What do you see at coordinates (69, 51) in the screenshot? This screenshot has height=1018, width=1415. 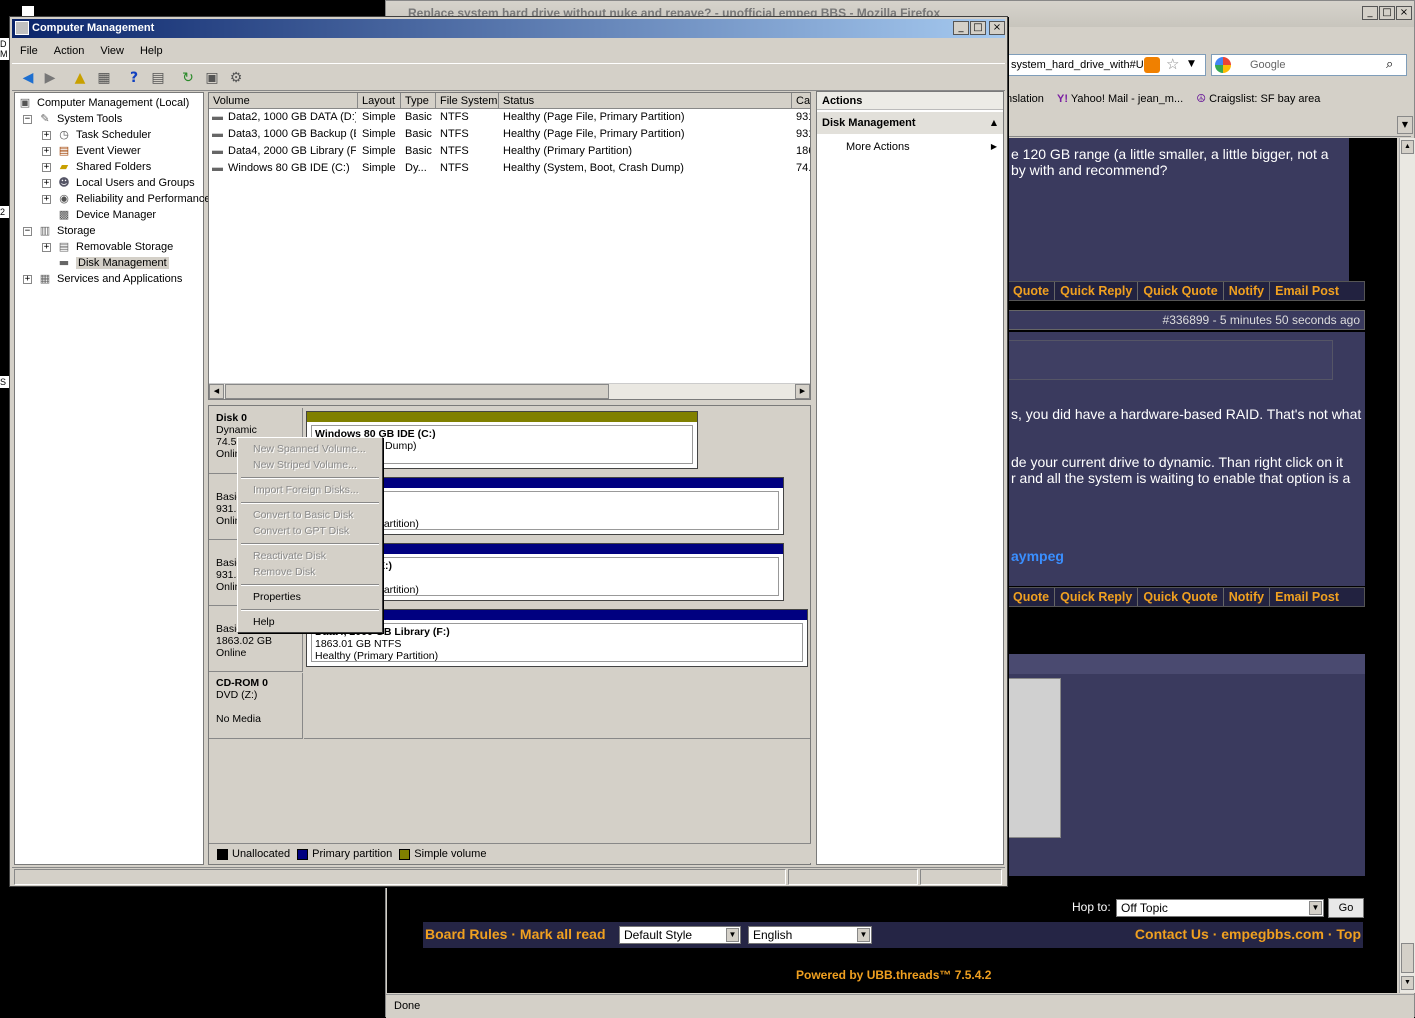 I see `menu-action: Action` at bounding box center [69, 51].